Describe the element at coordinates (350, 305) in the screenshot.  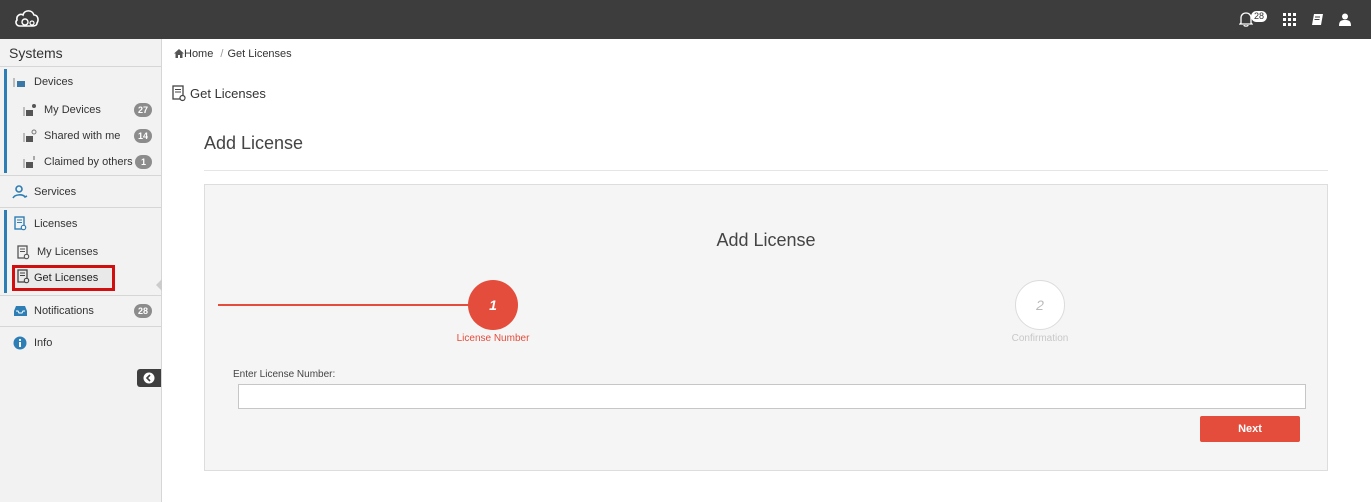
I see `progress-line` at that location.